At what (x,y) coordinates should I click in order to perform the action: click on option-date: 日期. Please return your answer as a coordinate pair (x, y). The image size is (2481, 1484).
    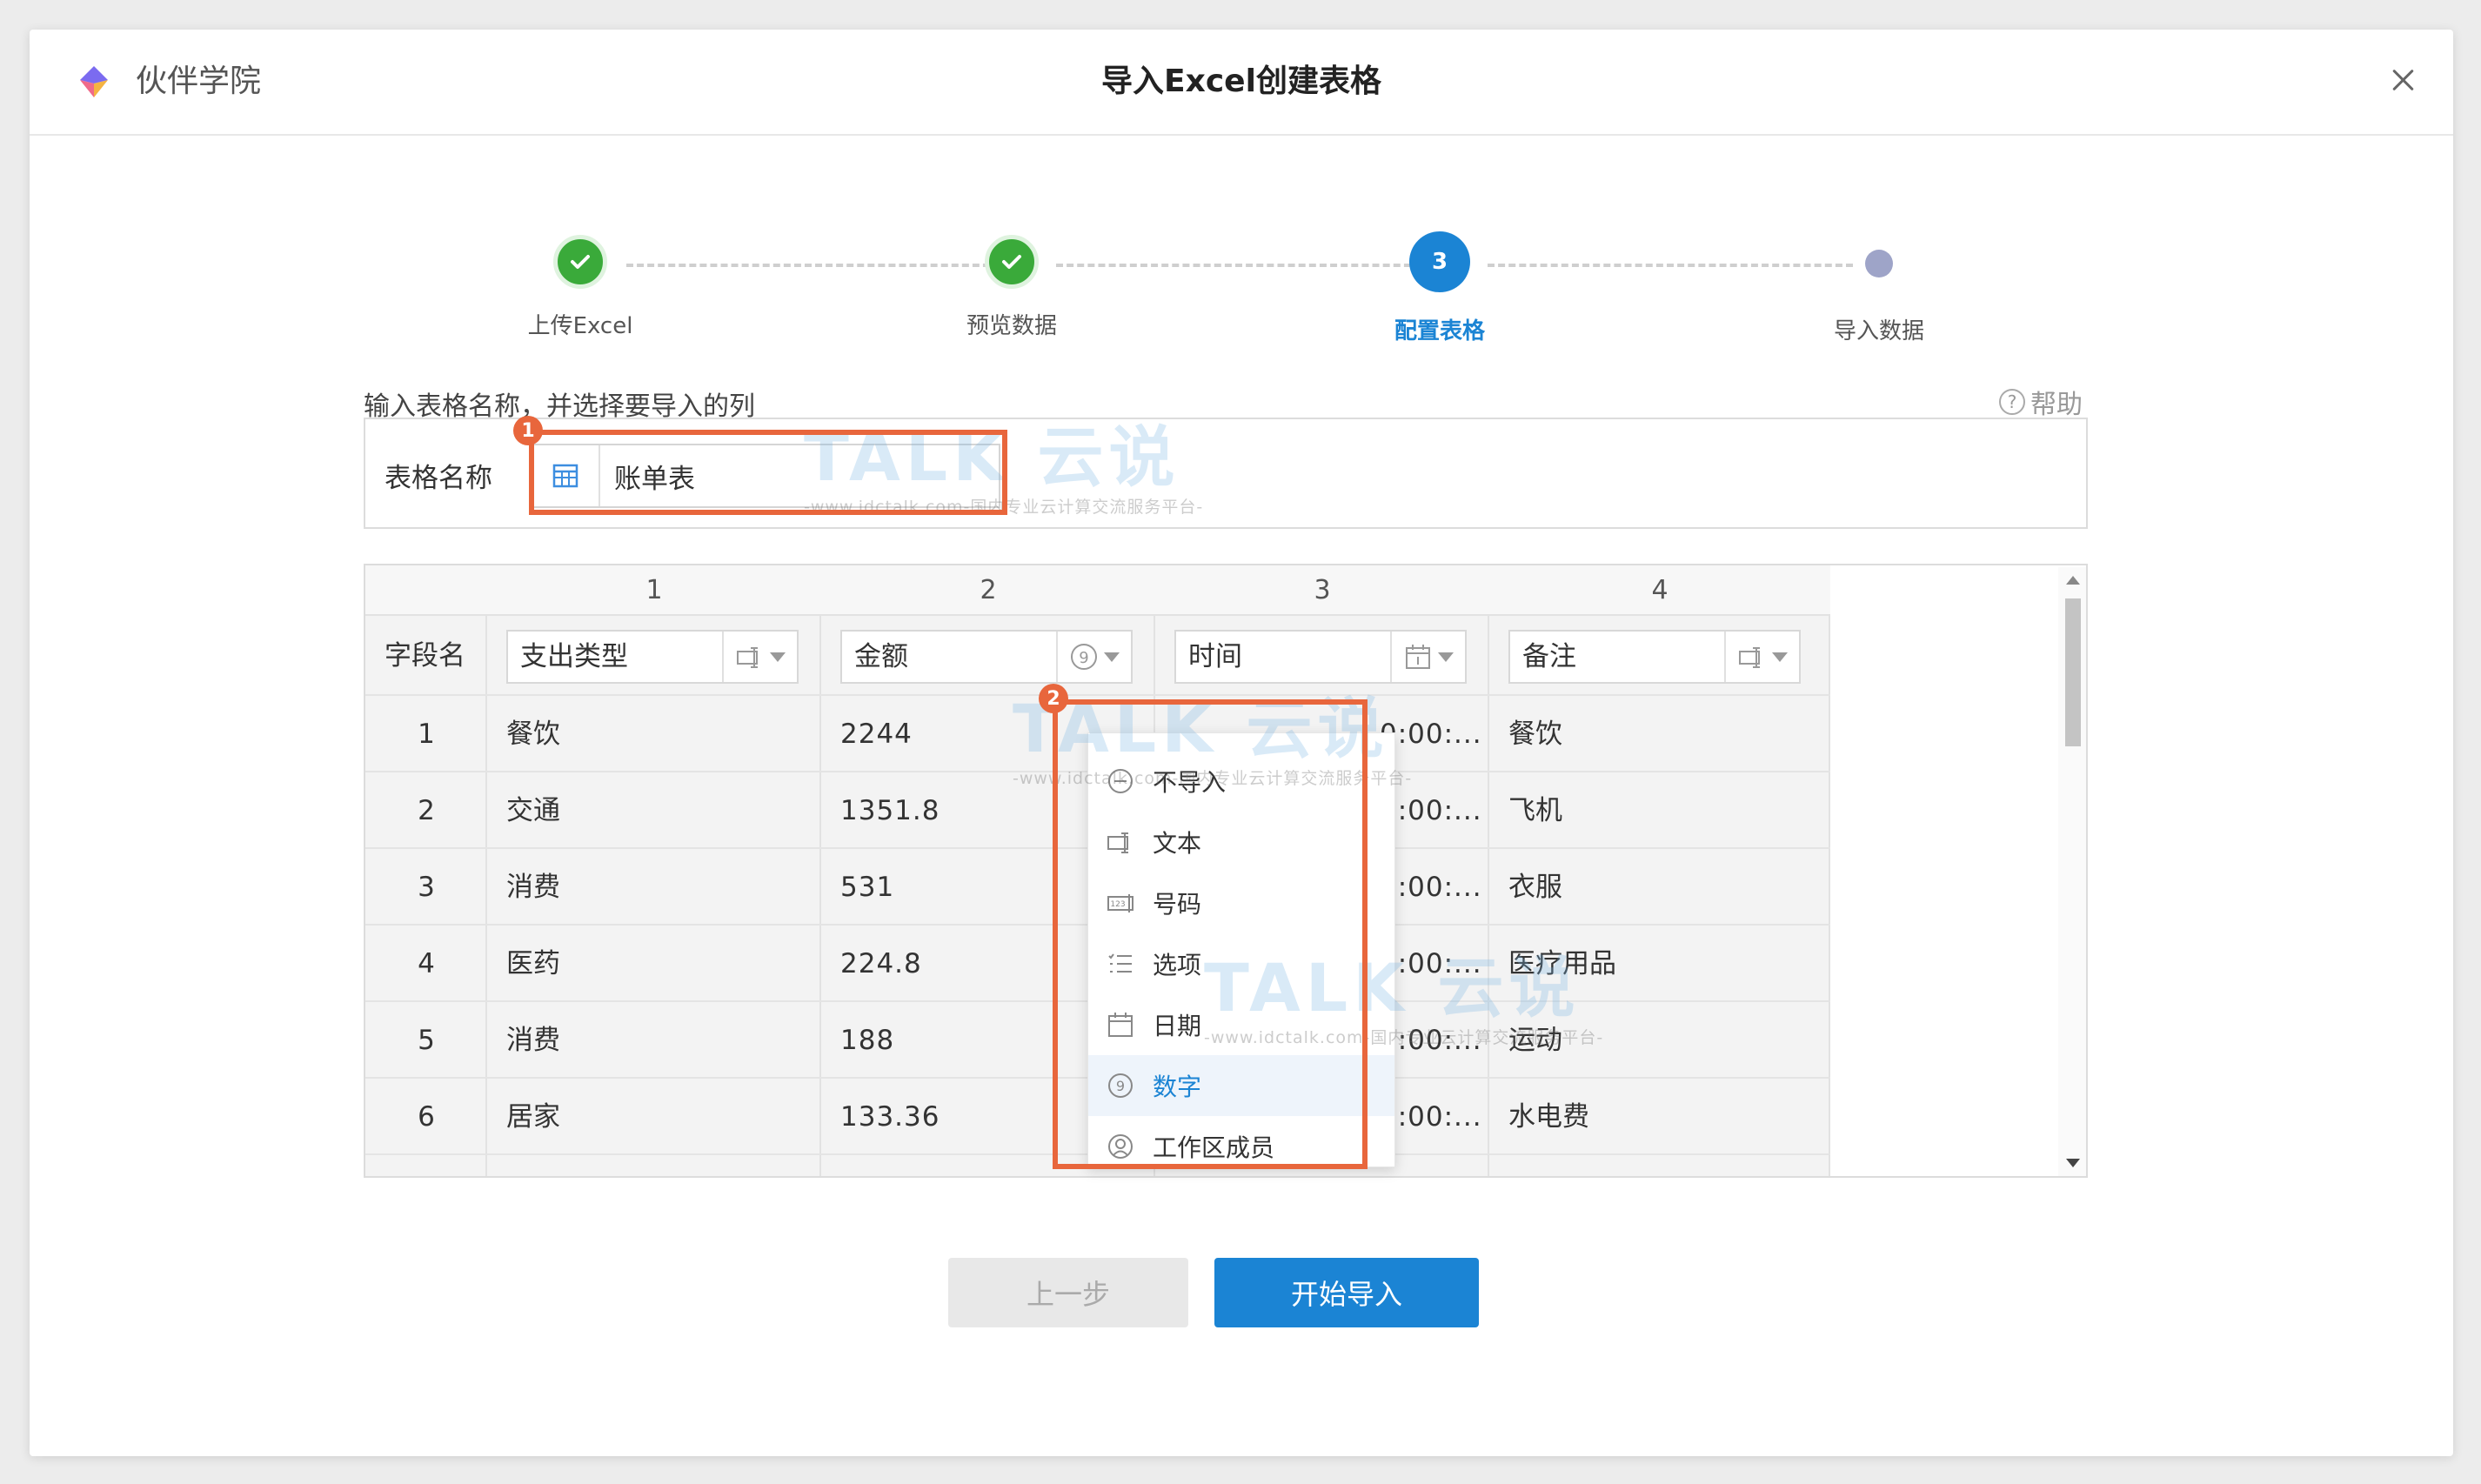
    Looking at the image, I should click on (1241, 1024).